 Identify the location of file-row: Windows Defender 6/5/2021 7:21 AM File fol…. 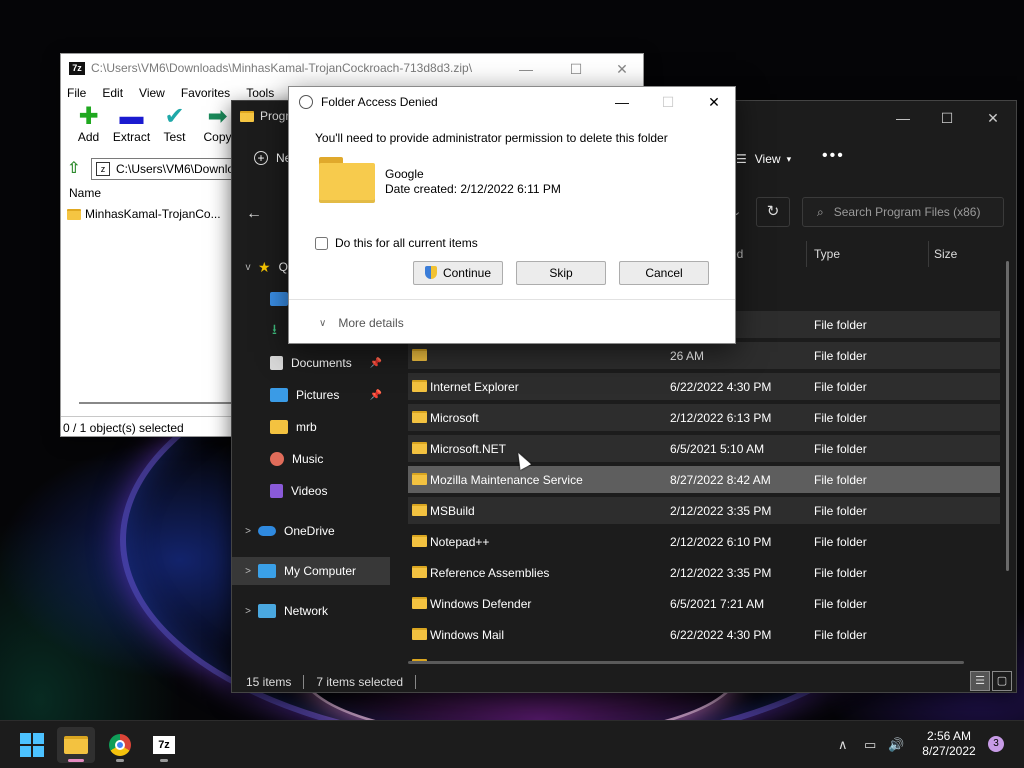
(704, 603).